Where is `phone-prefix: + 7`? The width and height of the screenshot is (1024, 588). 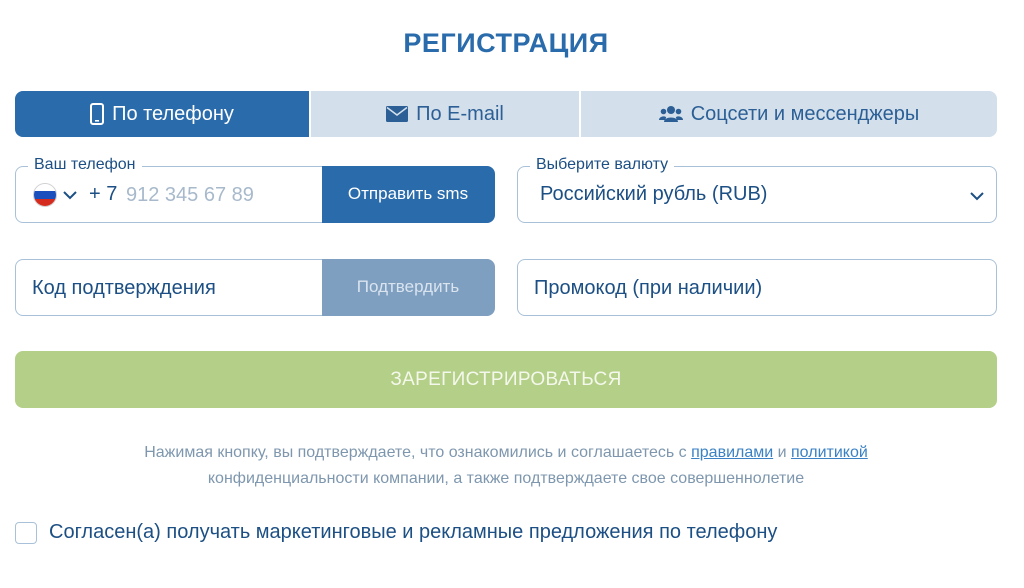 phone-prefix: + 7 is located at coordinates (103, 194).